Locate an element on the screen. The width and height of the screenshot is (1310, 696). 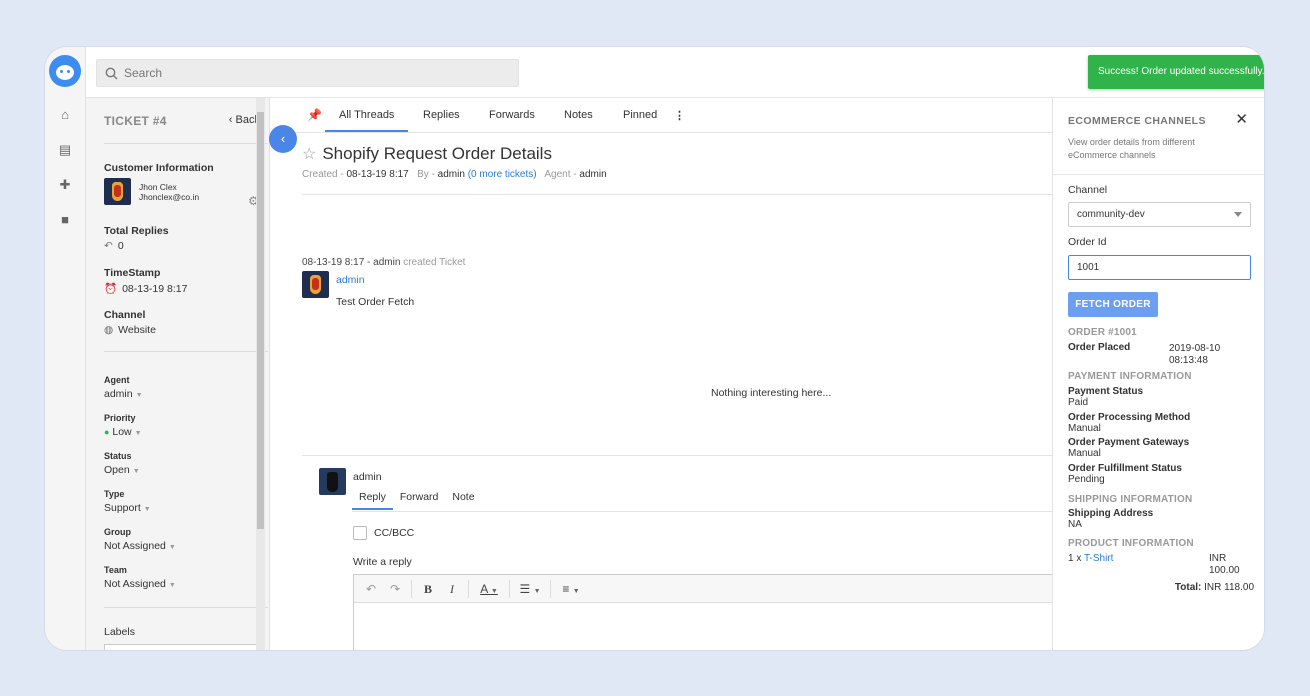
tab-forwards: Forwards is located at coordinates (512, 115).